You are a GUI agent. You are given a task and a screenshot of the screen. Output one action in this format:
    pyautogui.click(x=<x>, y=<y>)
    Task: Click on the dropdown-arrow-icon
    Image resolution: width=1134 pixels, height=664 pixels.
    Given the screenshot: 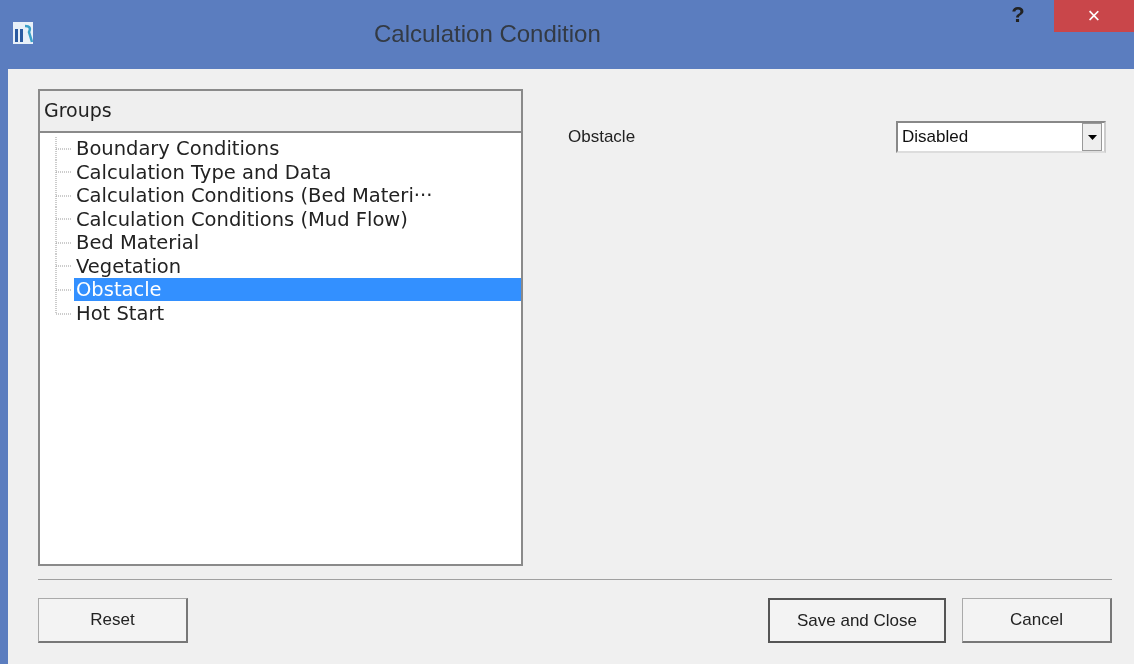 What is the action you would take?
    pyautogui.click(x=1092, y=137)
    